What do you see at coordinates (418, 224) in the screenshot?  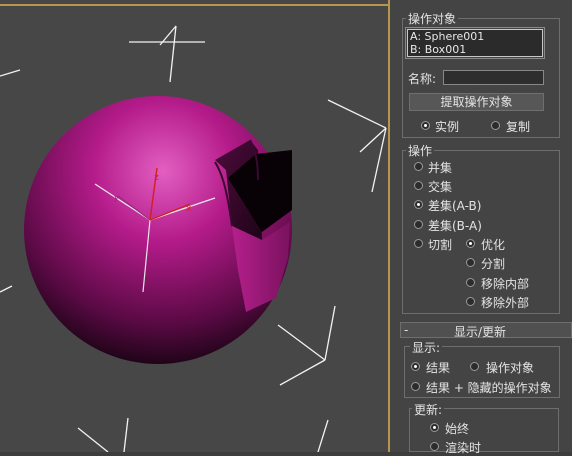 I see `subtract-b-a-radio` at bounding box center [418, 224].